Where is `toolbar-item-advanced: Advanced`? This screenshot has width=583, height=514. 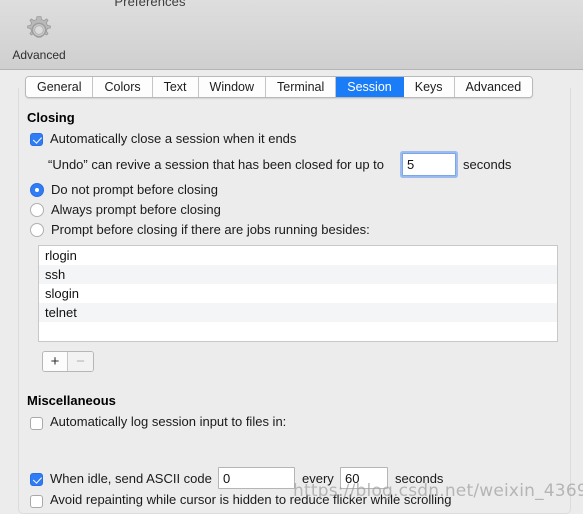 toolbar-item-advanced: Advanced is located at coordinates (39, 38).